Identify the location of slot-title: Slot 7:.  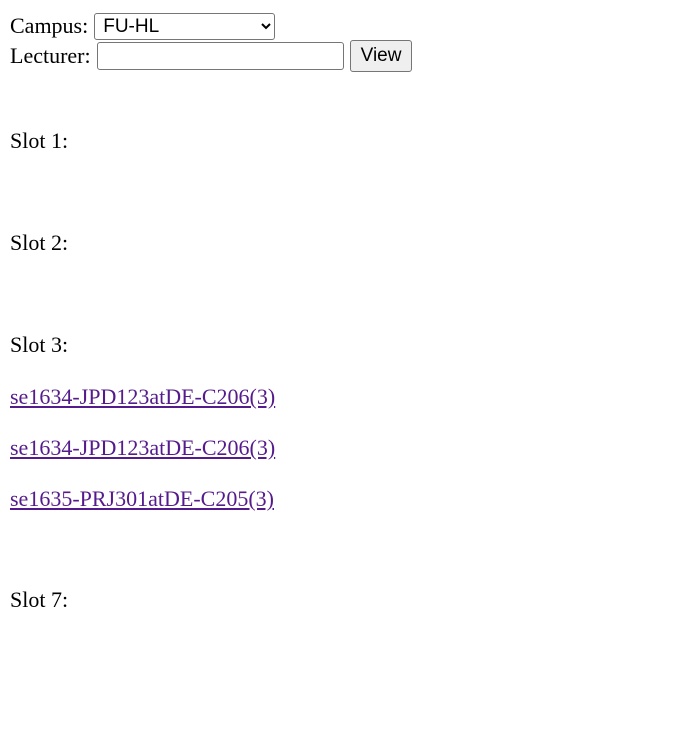
(39, 599).